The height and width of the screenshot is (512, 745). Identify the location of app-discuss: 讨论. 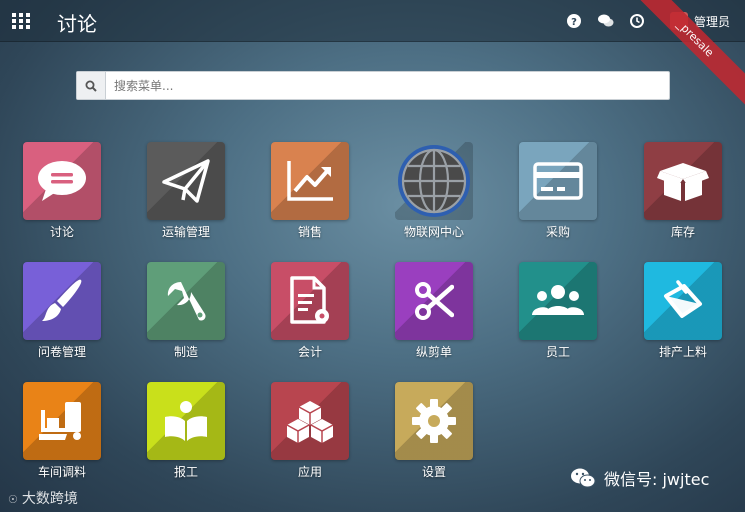
(62, 191).